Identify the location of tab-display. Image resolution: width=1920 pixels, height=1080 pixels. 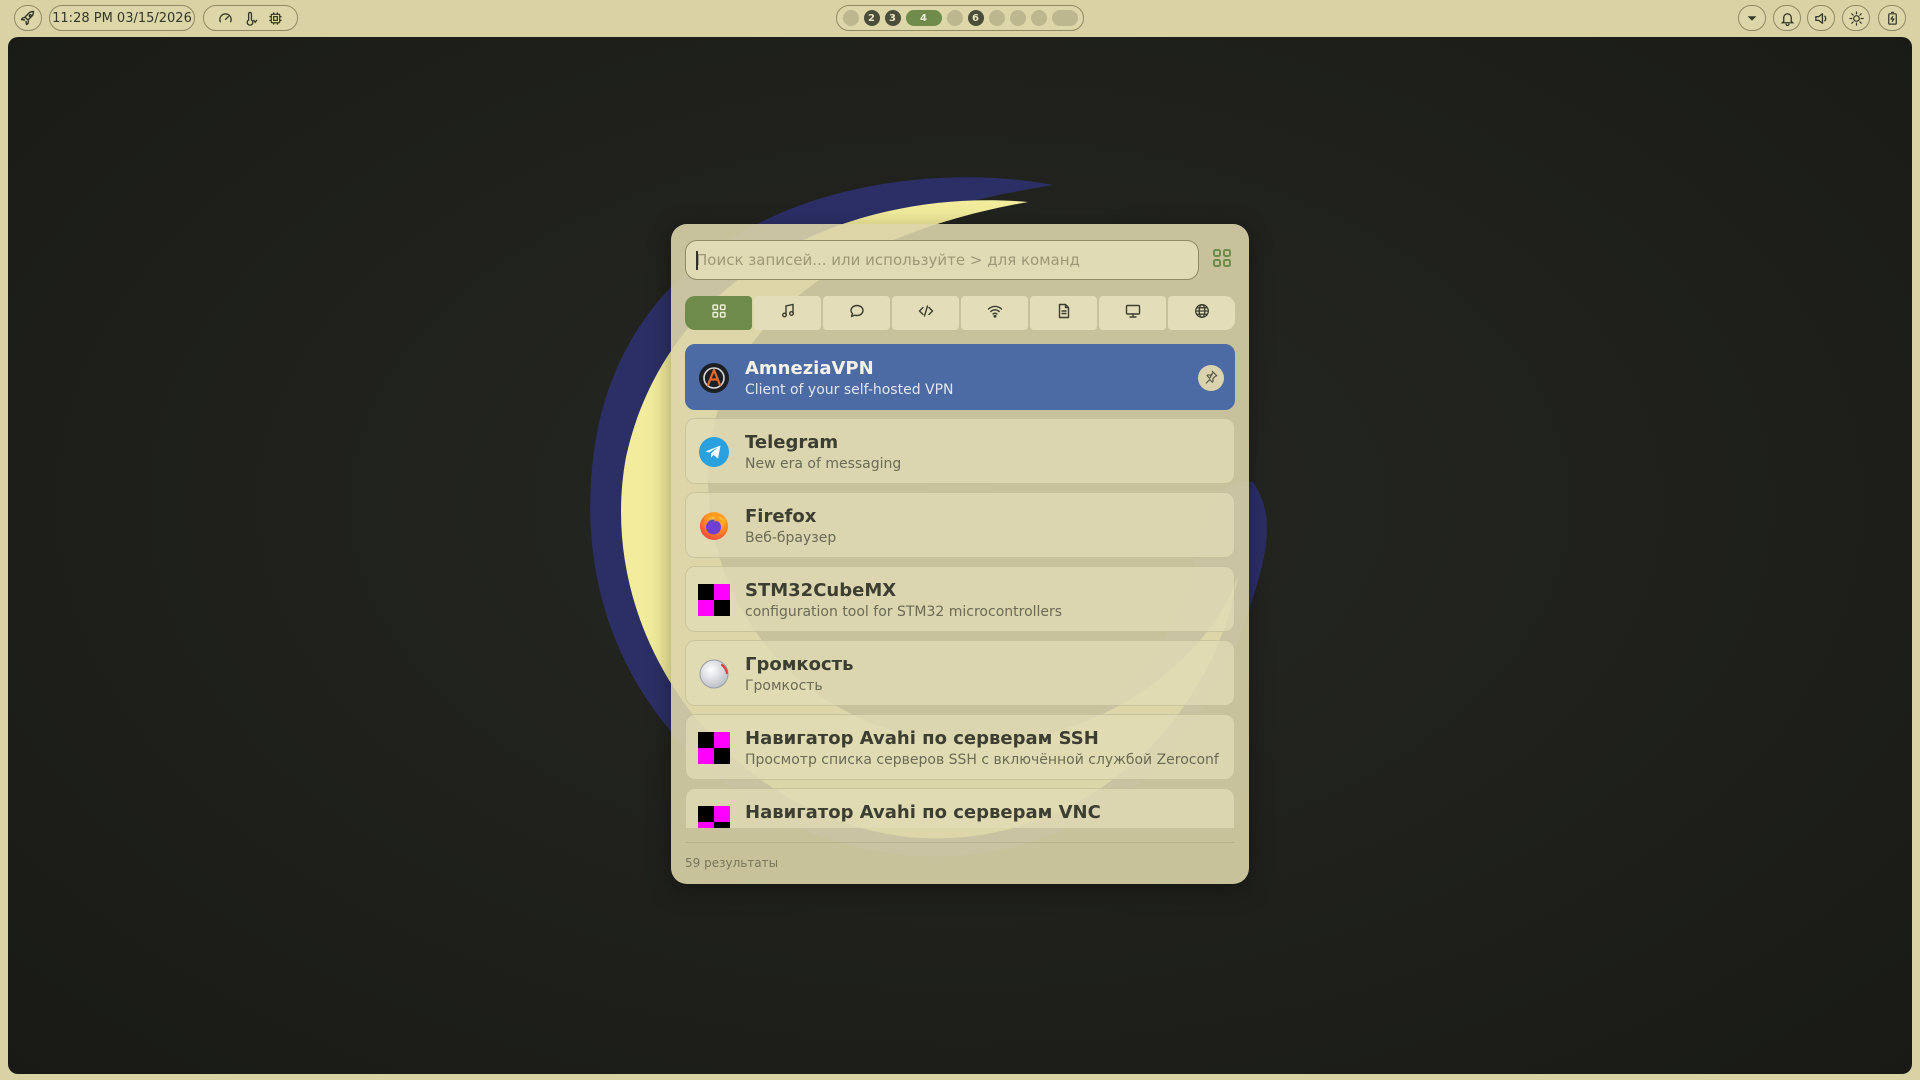
(1132, 313).